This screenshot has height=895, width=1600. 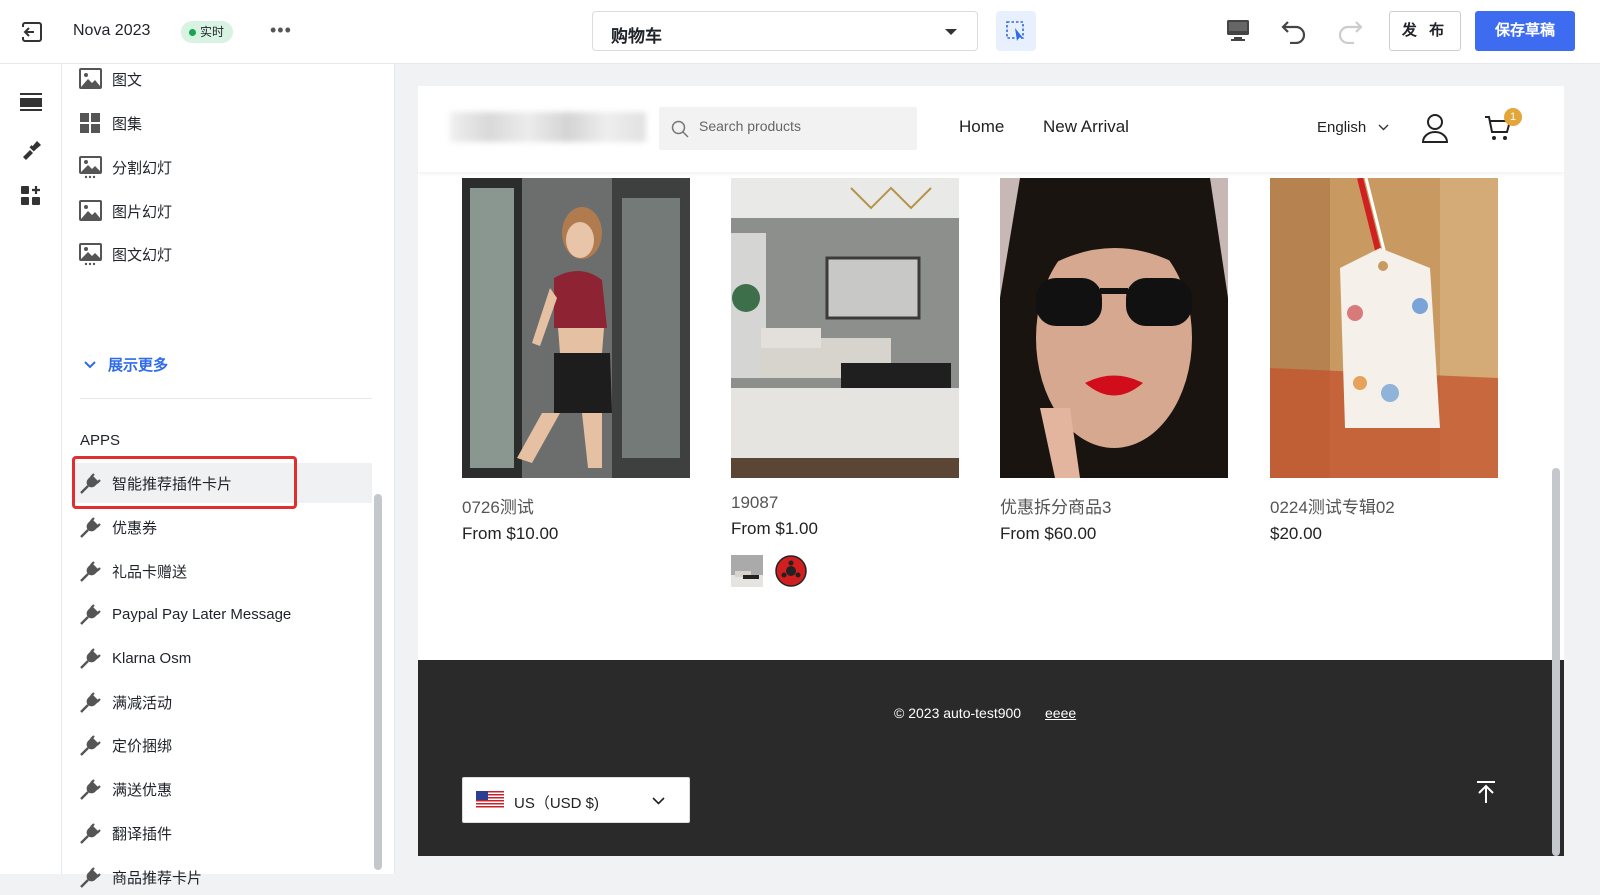 What do you see at coordinates (127, 124) in the screenshot?
I see `section-item-label: 图集` at bounding box center [127, 124].